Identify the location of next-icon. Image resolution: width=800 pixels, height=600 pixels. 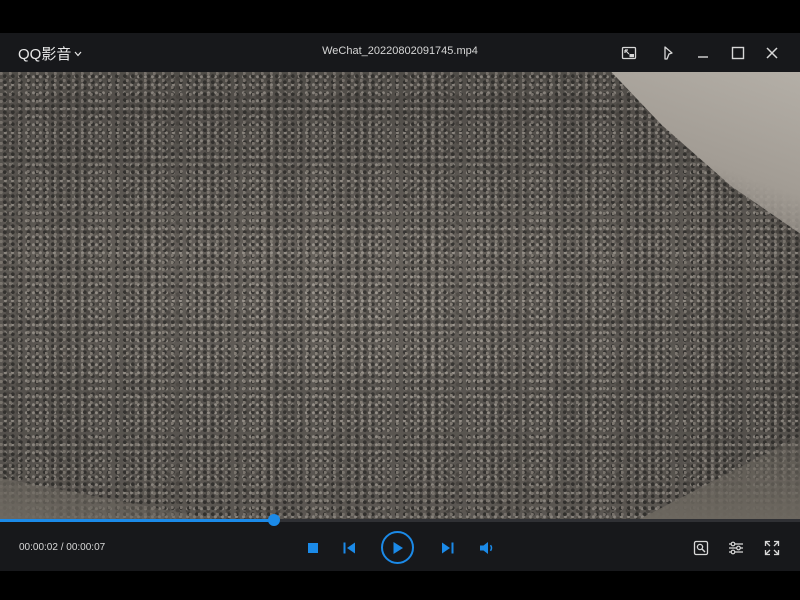
(447, 548).